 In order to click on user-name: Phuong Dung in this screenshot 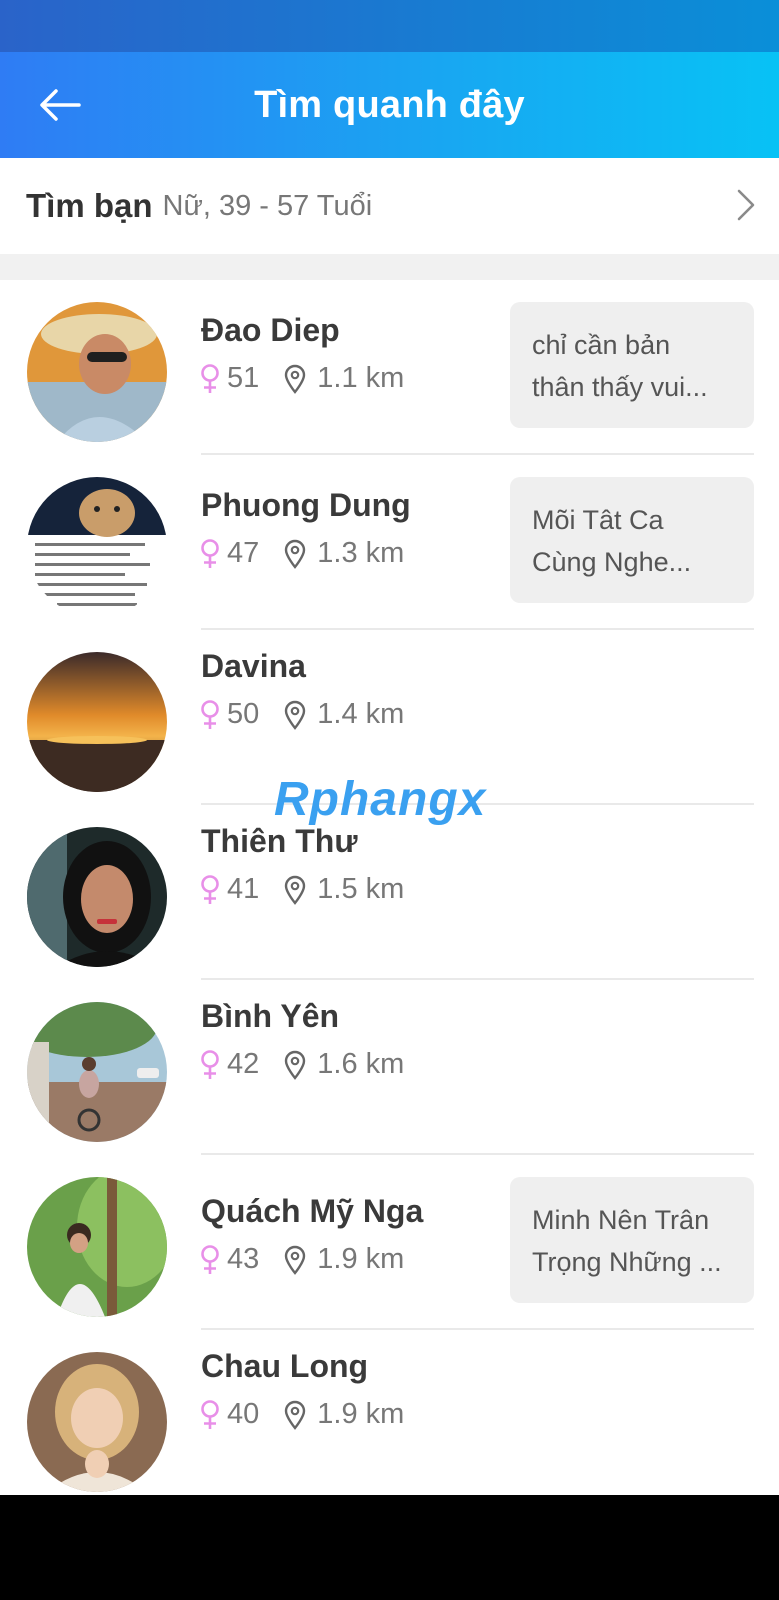, I will do `click(306, 505)`.